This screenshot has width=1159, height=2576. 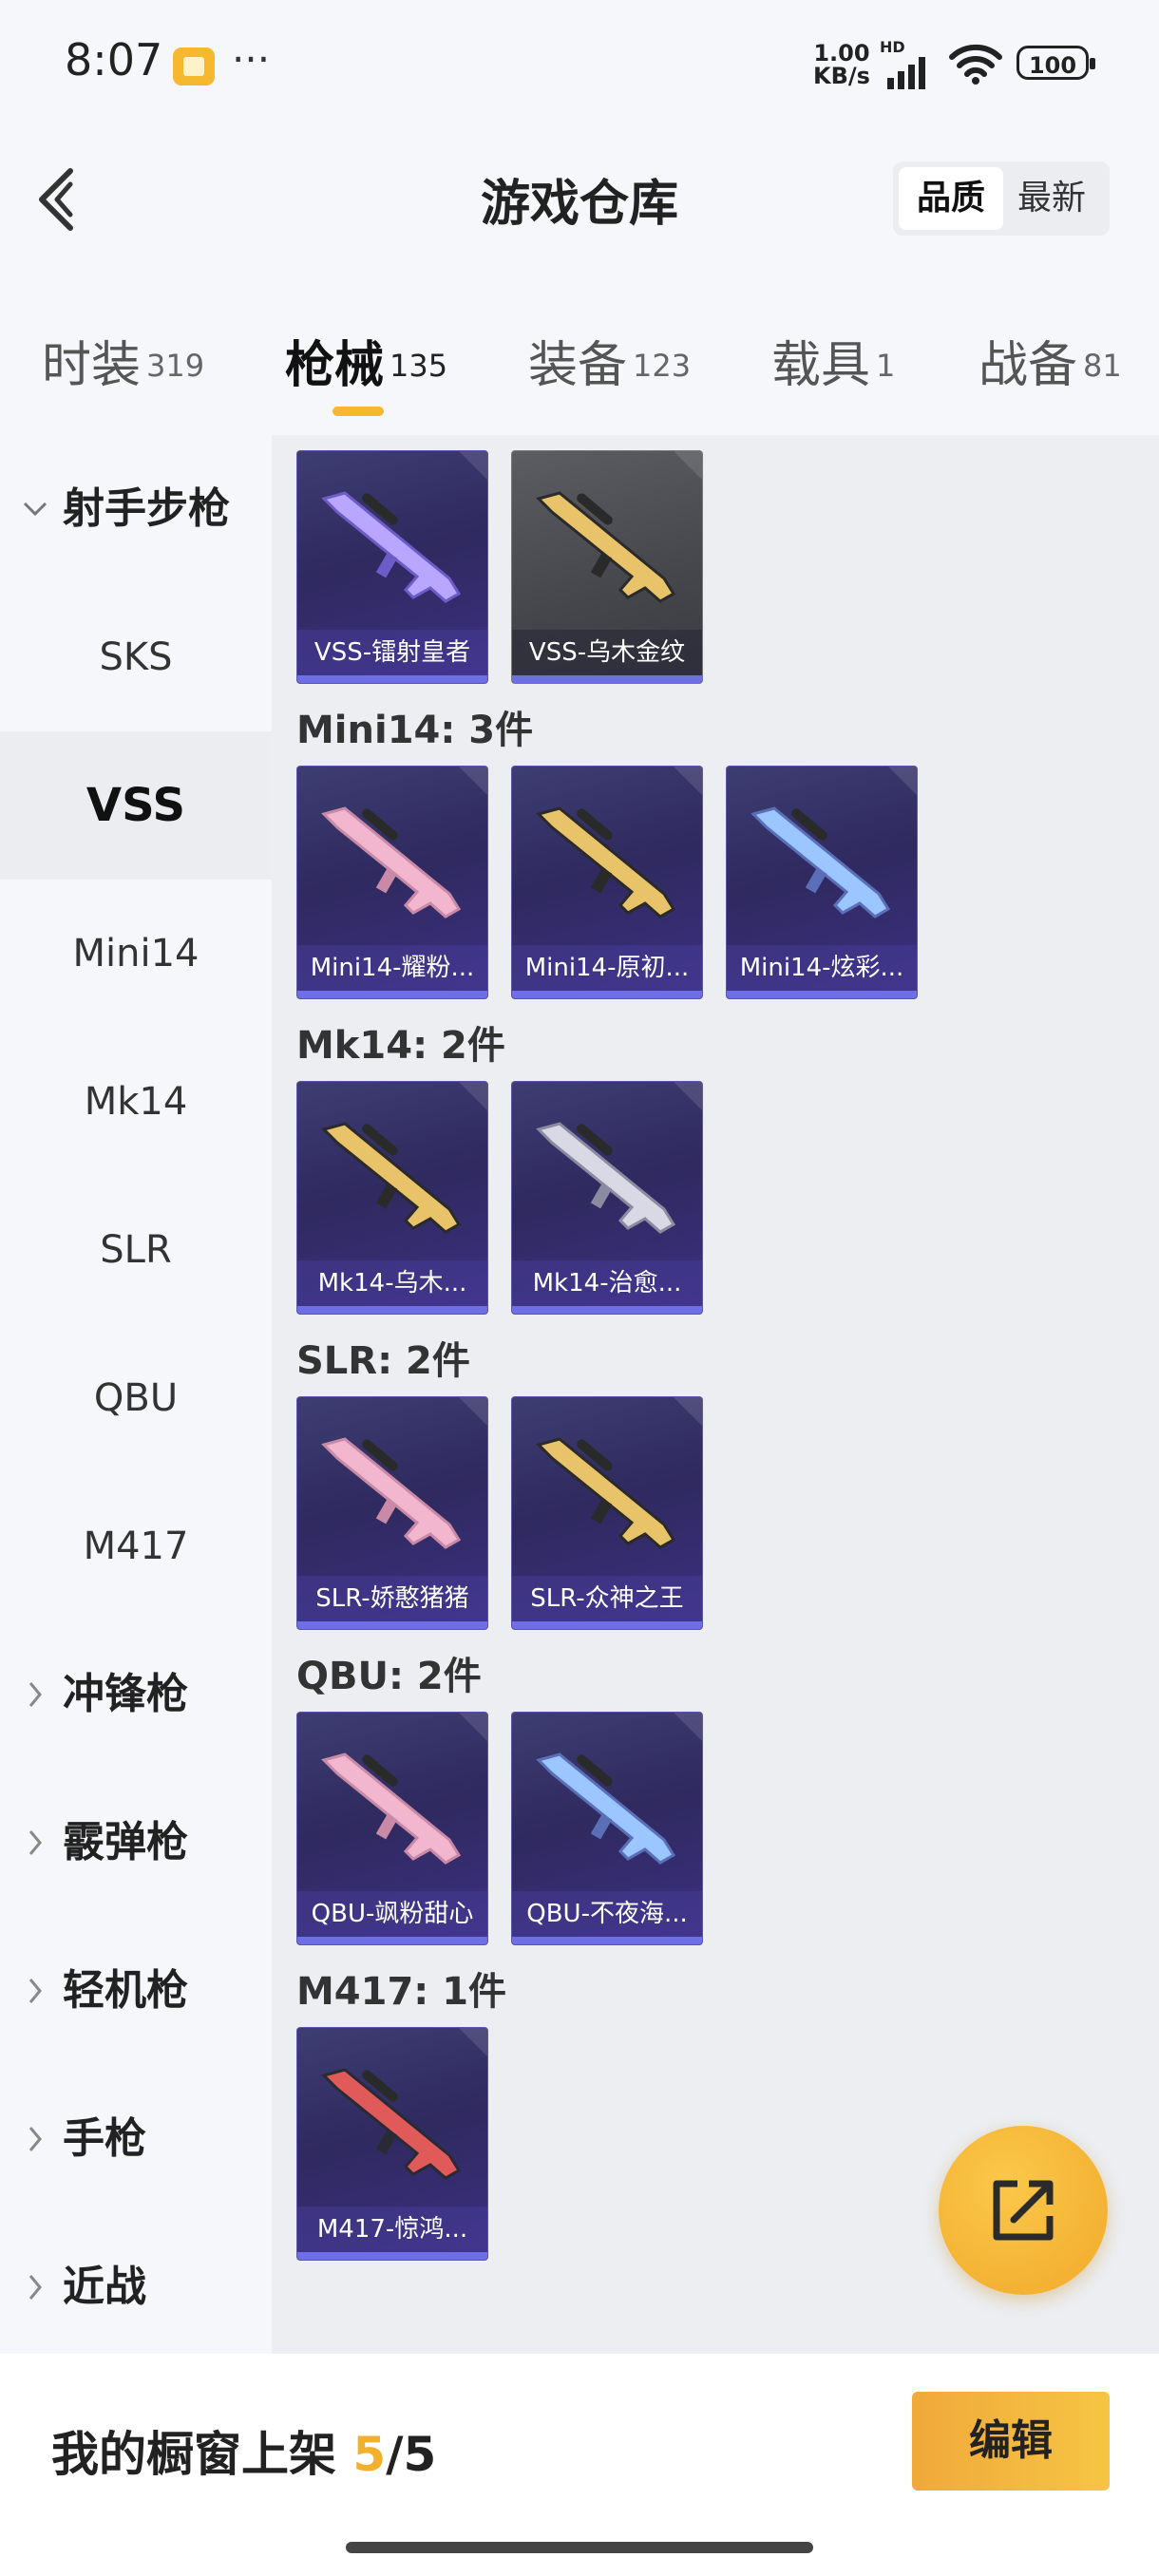 I want to click on status-bar: 8:07 ··· 1.00 KB/s HD 100, so click(x=579, y=61).